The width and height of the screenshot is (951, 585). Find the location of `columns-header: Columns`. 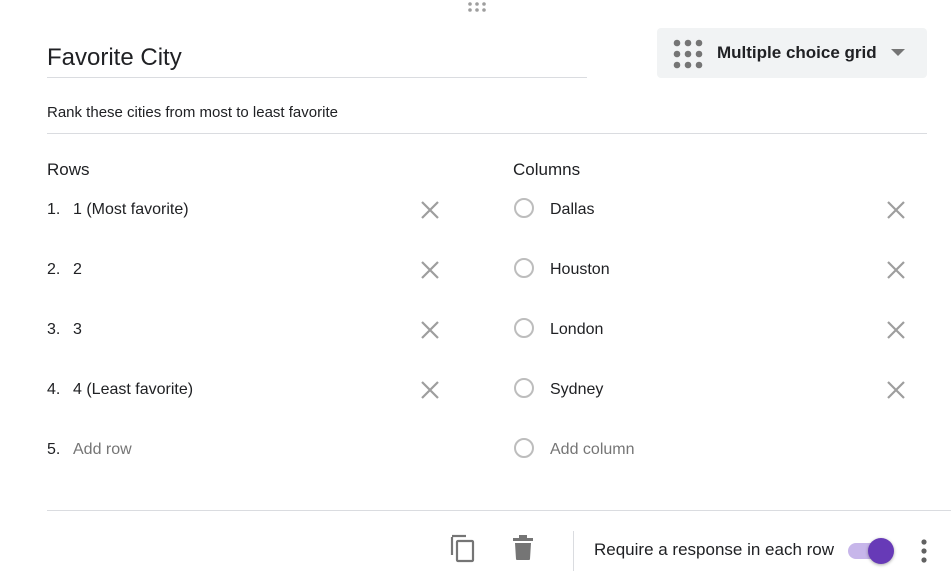

columns-header: Columns is located at coordinates (547, 169).